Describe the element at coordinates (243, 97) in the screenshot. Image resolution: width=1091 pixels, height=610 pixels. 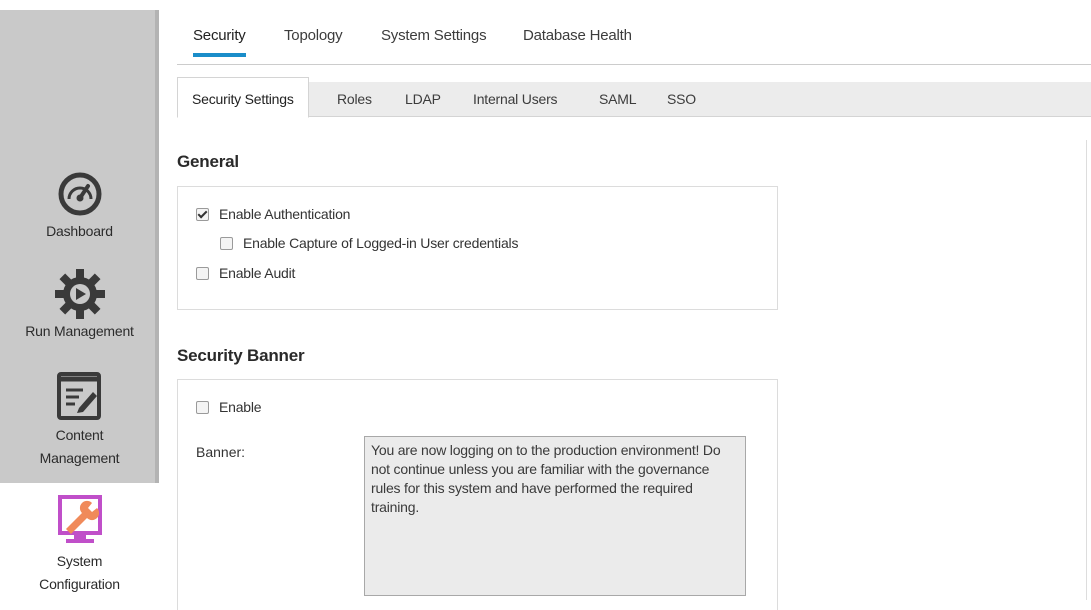
I see `tab-security-settings: Security Settings` at that location.